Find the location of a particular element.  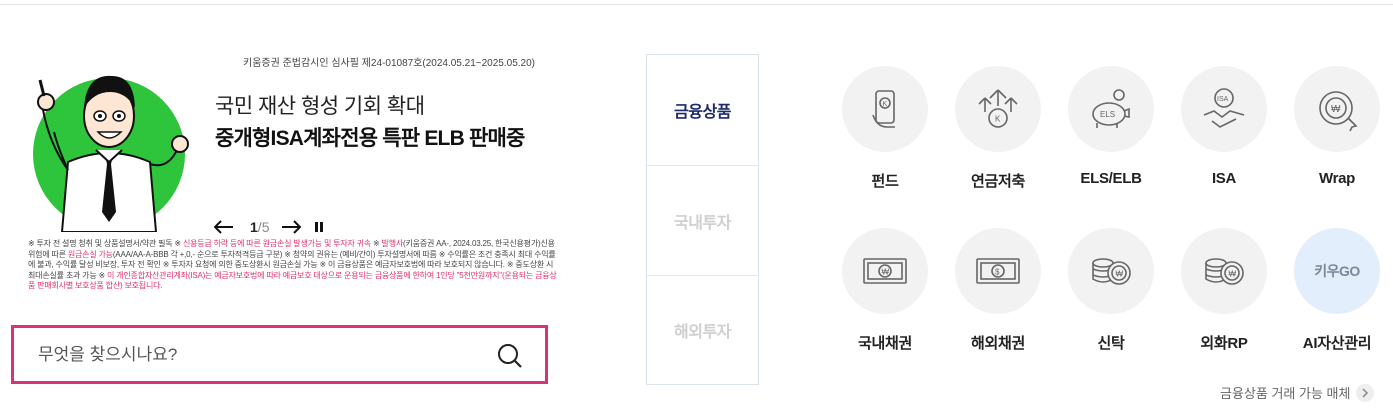

svg-text: ISA is located at coordinates (1223, 99).